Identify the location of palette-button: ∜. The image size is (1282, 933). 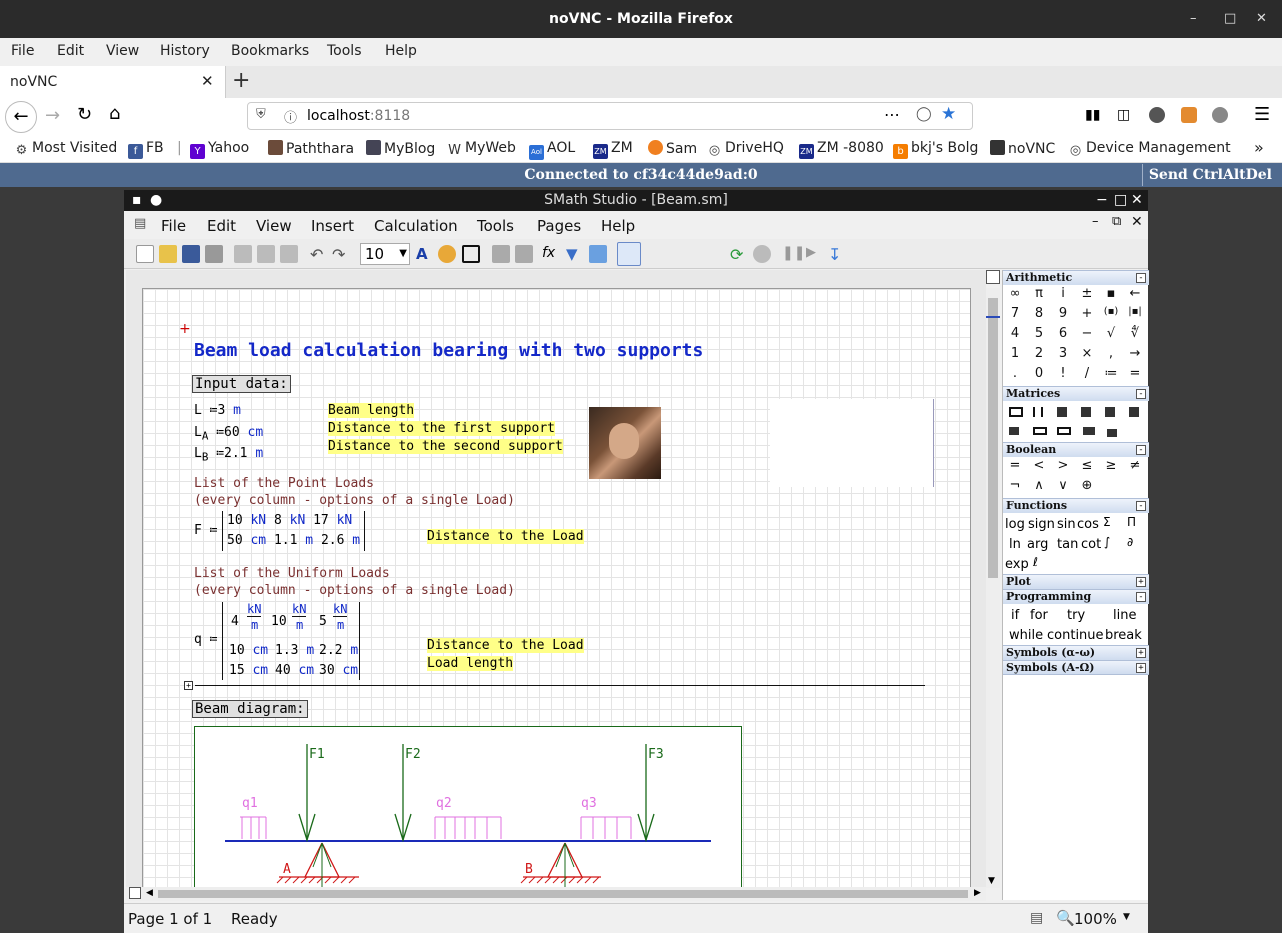
(1135, 333).